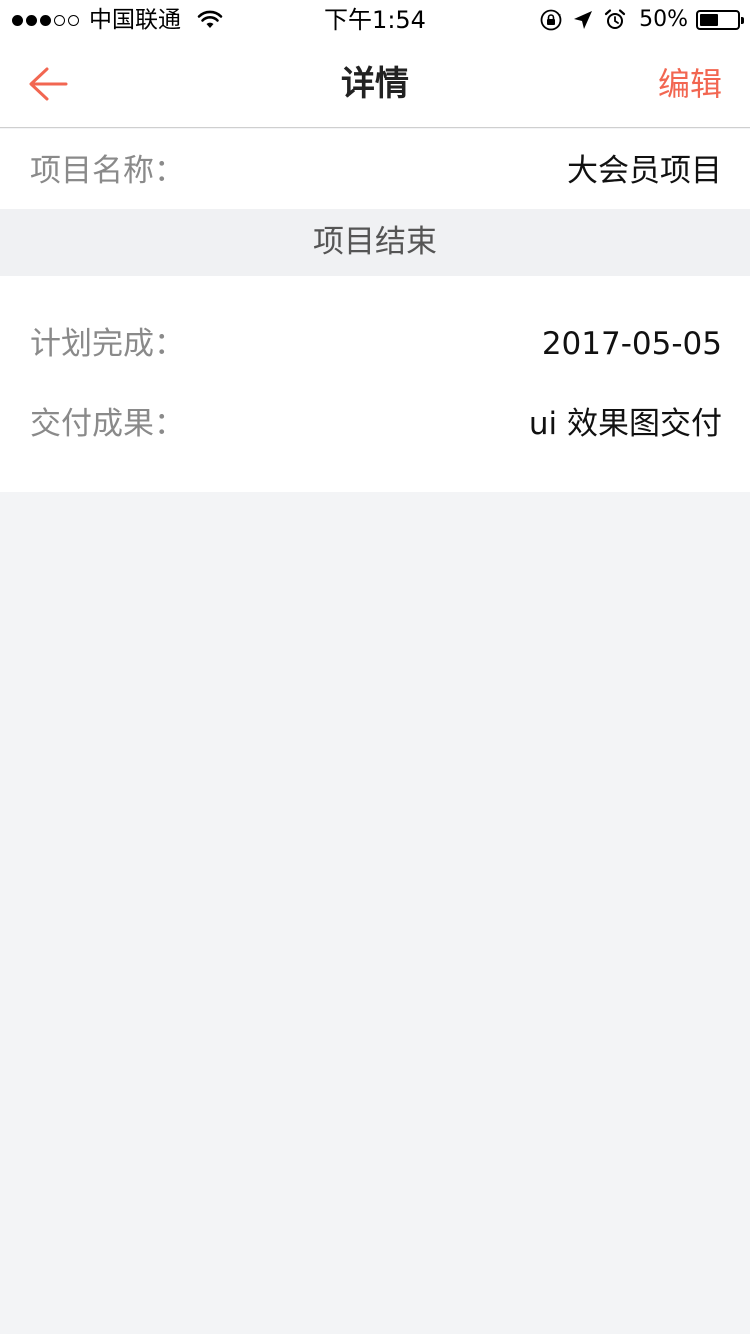 The height and width of the screenshot is (1334, 750). What do you see at coordinates (631, 344) in the screenshot?
I see `plan-completion-value: 2017-05-05` at bounding box center [631, 344].